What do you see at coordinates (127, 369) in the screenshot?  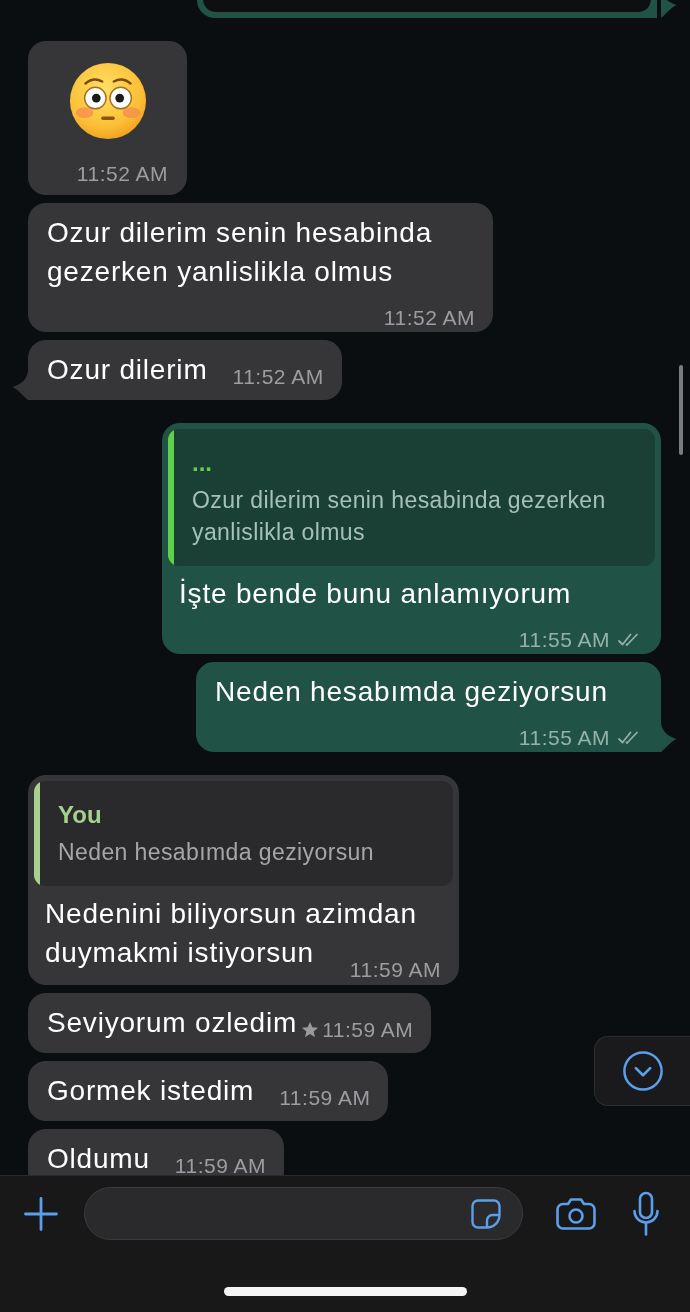 I see `message-text: Ozur dilerim` at bounding box center [127, 369].